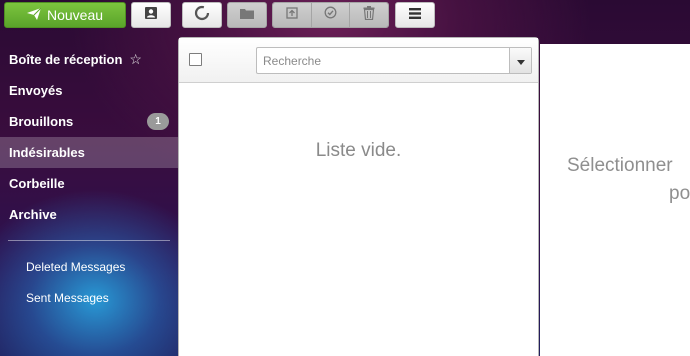 This screenshot has height=356, width=690. Describe the element at coordinates (383, 60) in the screenshot. I see `search-input` at that location.